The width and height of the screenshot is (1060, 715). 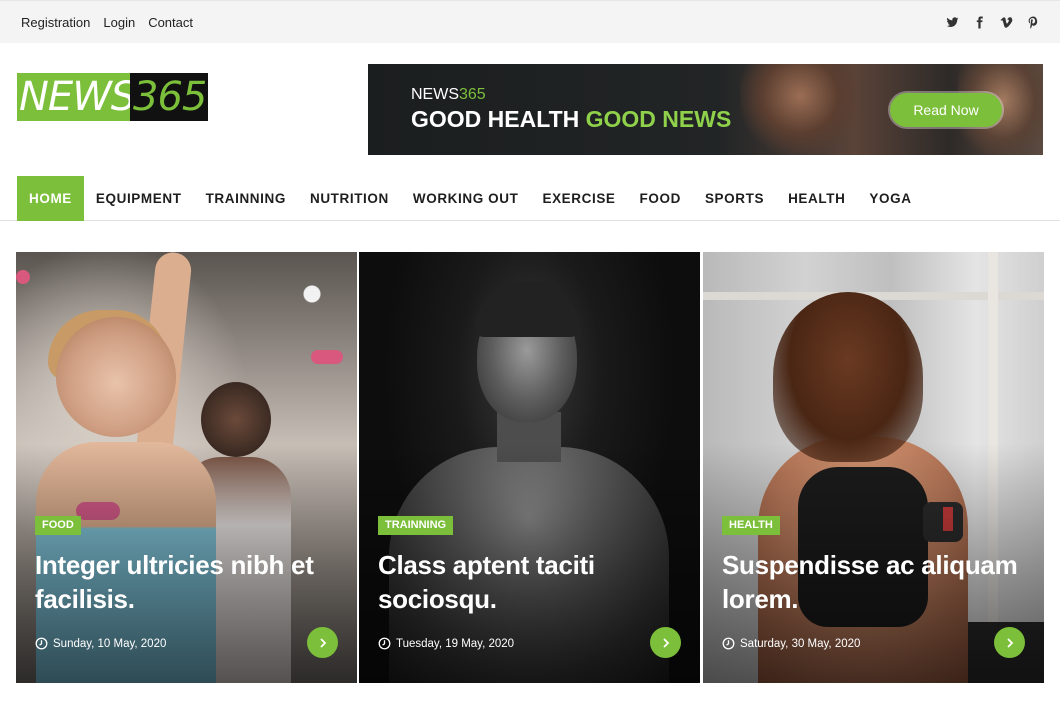 I want to click on nav-item-health: HEALTH, so click(x=816, y=198).